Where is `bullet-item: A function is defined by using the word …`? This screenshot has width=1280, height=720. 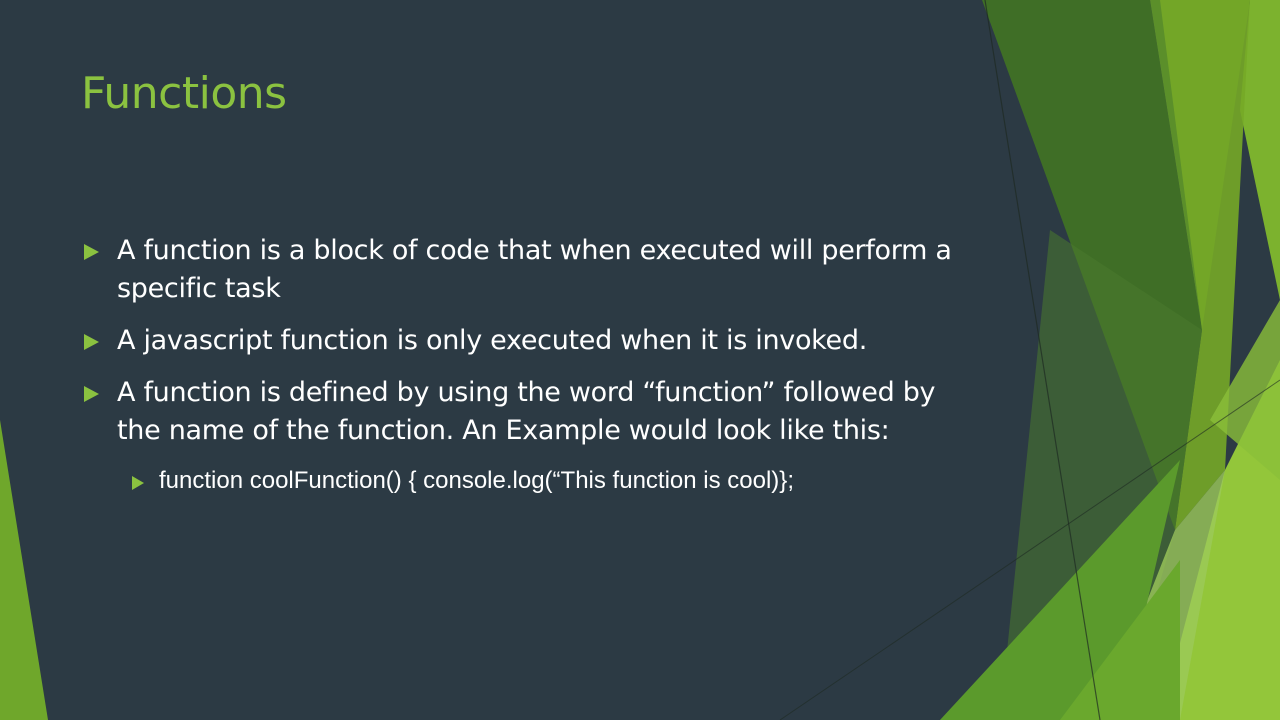
bullet-item: A function is defined by using the word … is located at coordinates (524, 412).